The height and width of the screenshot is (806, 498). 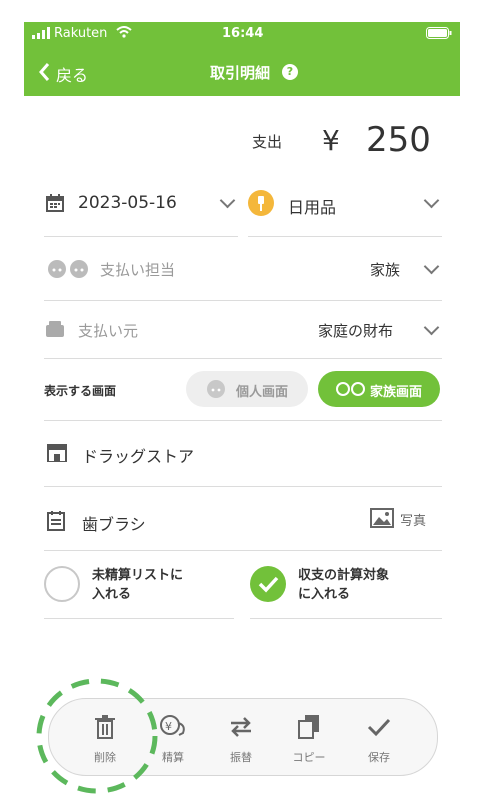 I want to click on help-icon: ?, so click(x=290, y=72).